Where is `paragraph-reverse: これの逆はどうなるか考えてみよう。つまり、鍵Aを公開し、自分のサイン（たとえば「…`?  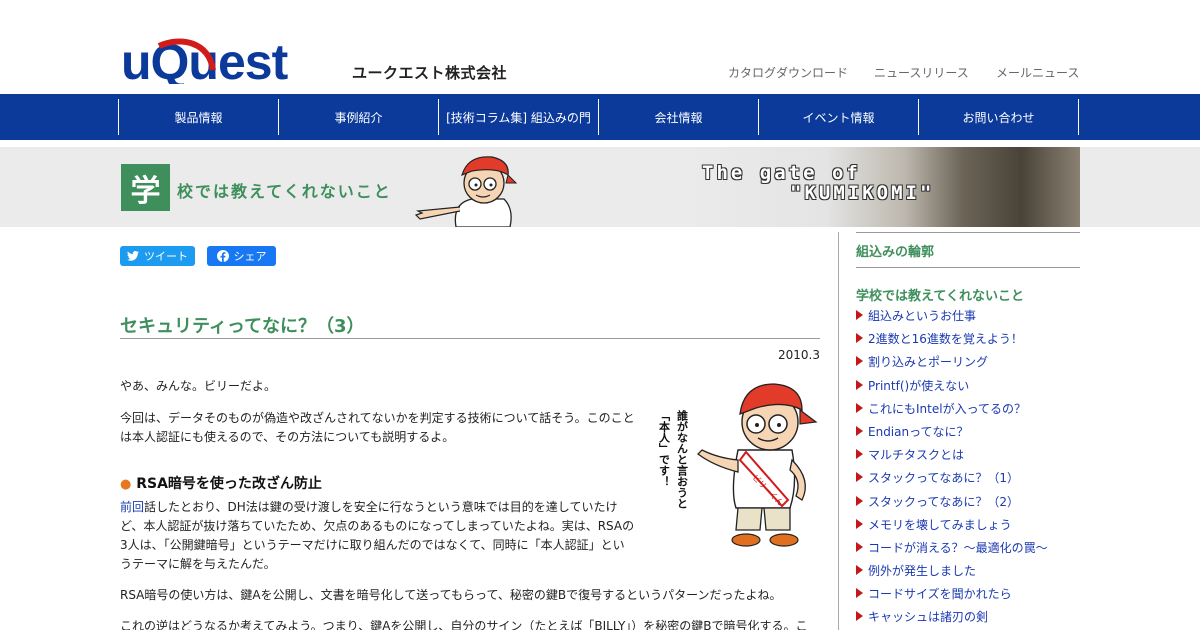 paragraph-reverse: これの逆はどうなるか考えてみよう。つまり、鍵Aを公開し、自分のサイン（たとえば「… is located at coordinates (464, 624).